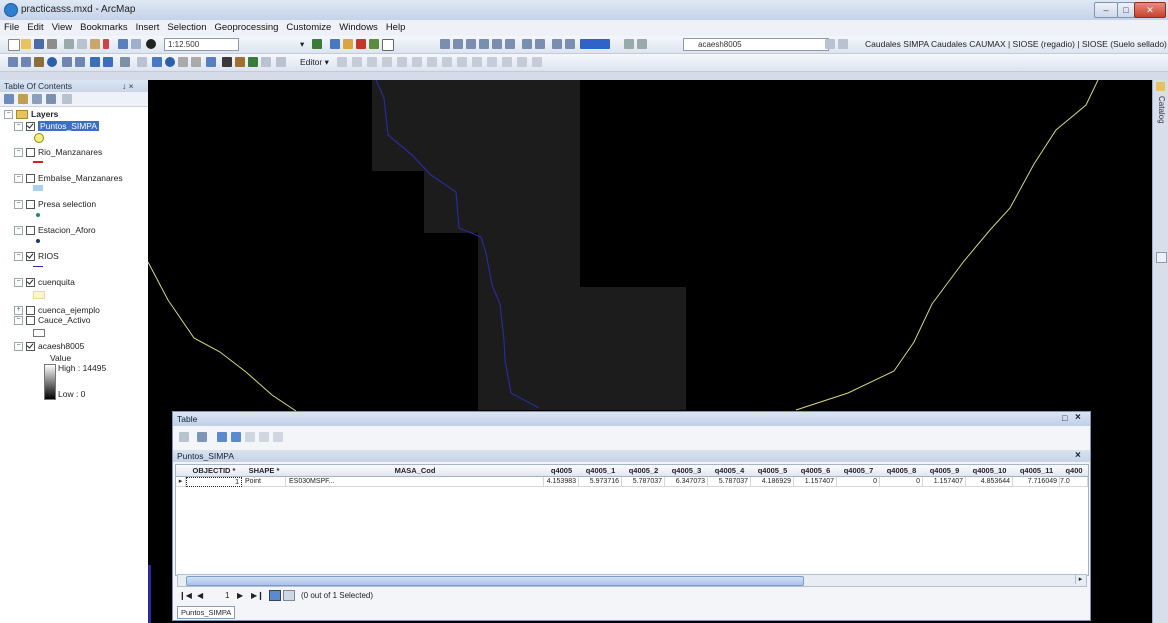  What do you see at coordinates (686, 482) in the screenshot?
I see `table-cell: 6.347073` at bounding box center [686, 482].